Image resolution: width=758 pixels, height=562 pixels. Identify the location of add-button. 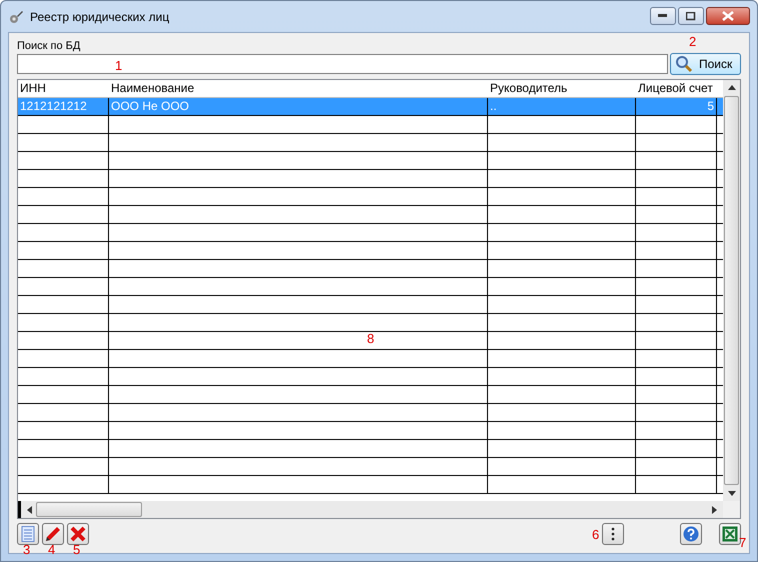
(28, 534).